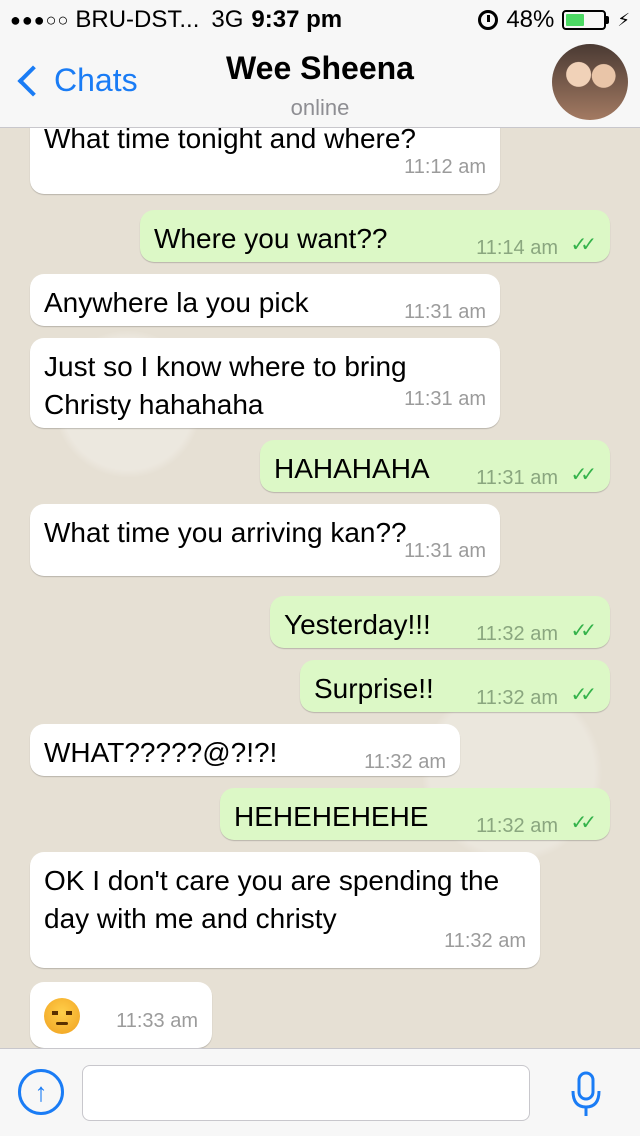 The width and height of the screenshot is (640, 1136). I want to click on message-incoming: 11:33 am, so click(121, 1015).